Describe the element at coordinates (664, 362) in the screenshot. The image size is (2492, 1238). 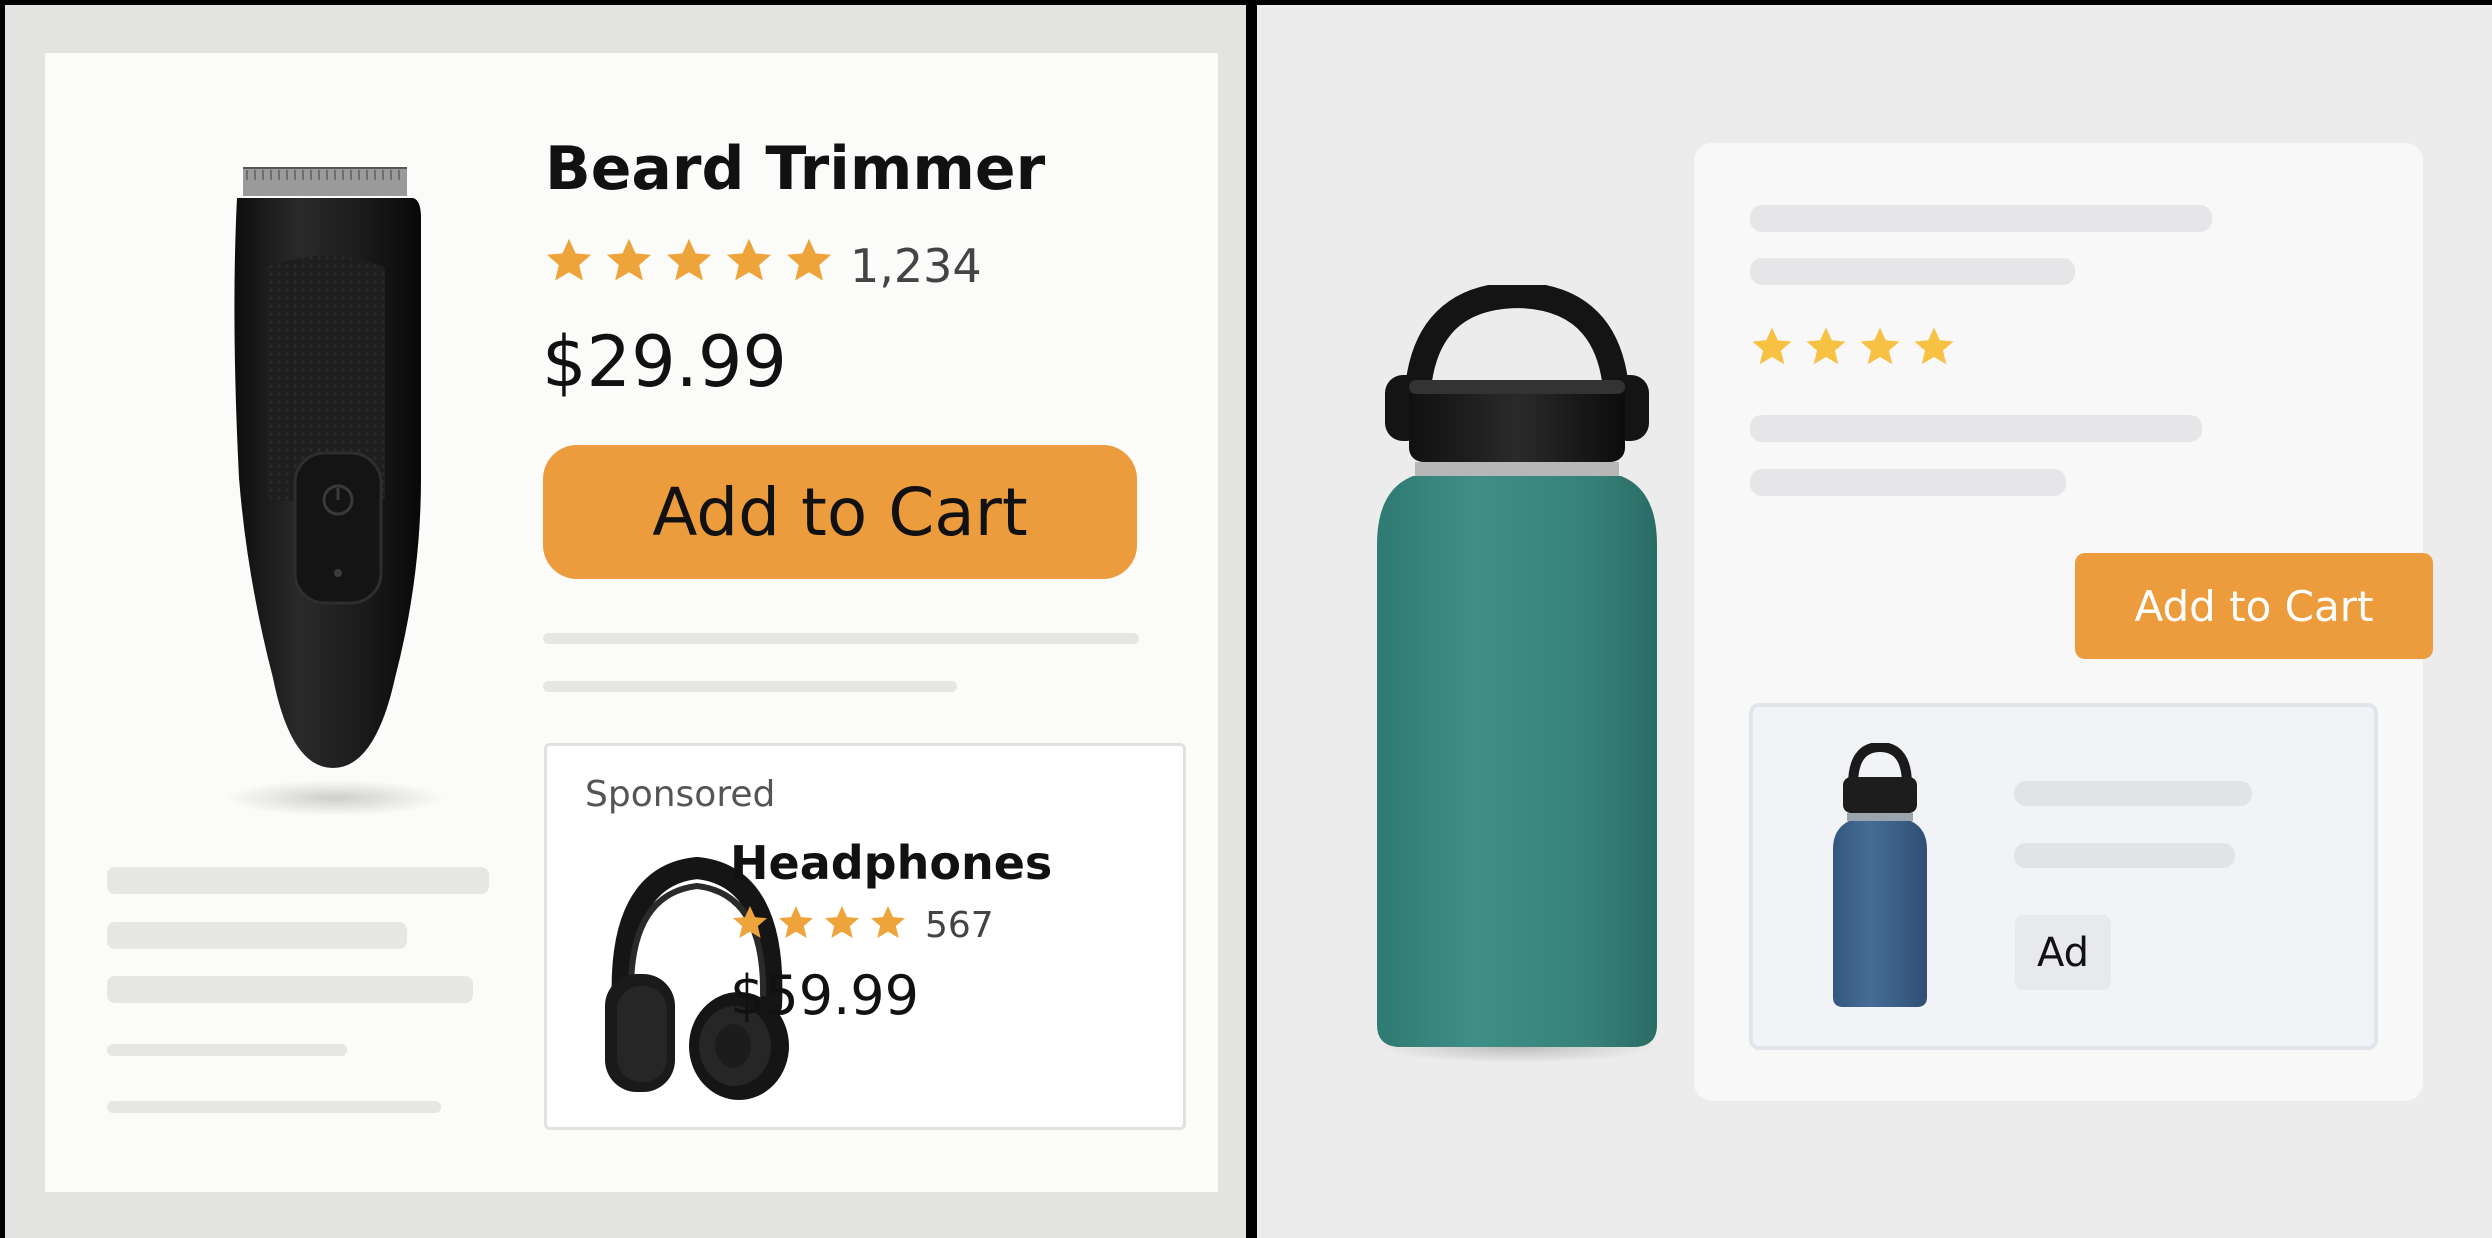
I see `product-price: $29.99` at that location.